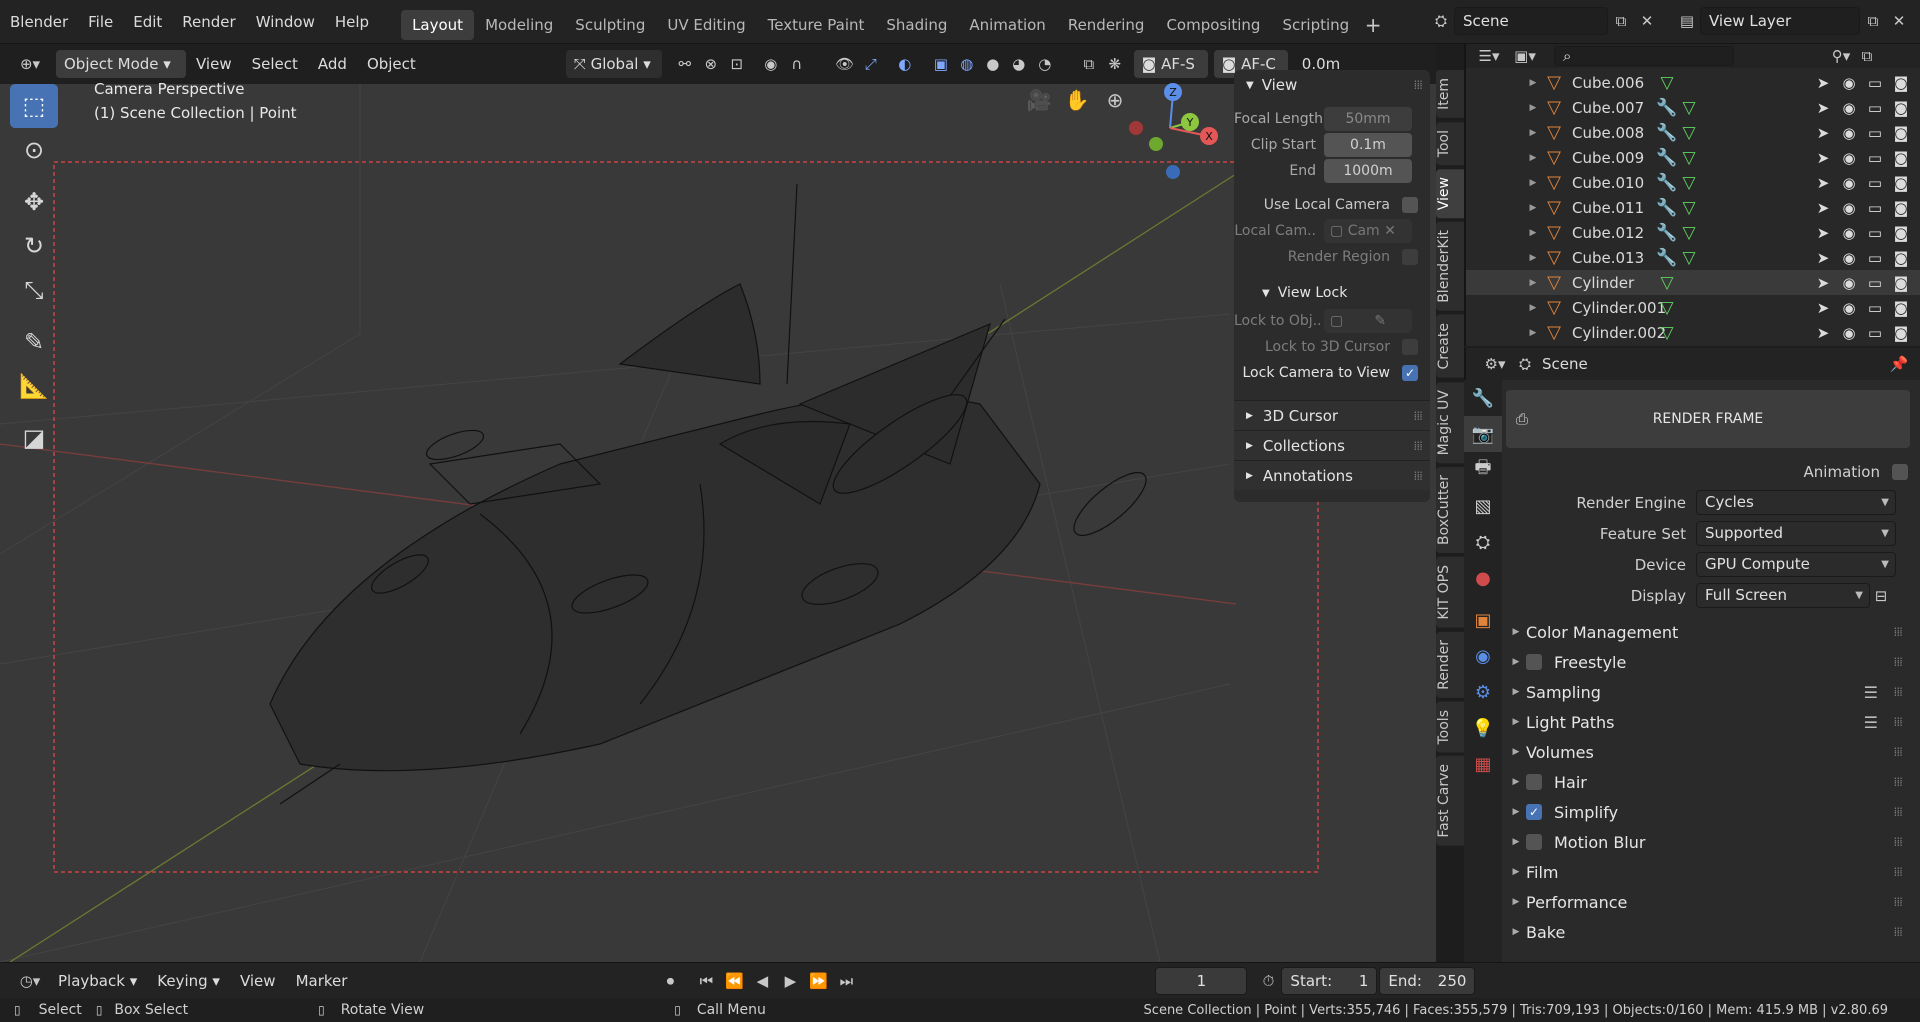  Describe the element at coordinates (845, 64) in the screenshot. I see `visibility-icon: 👁` at that location.